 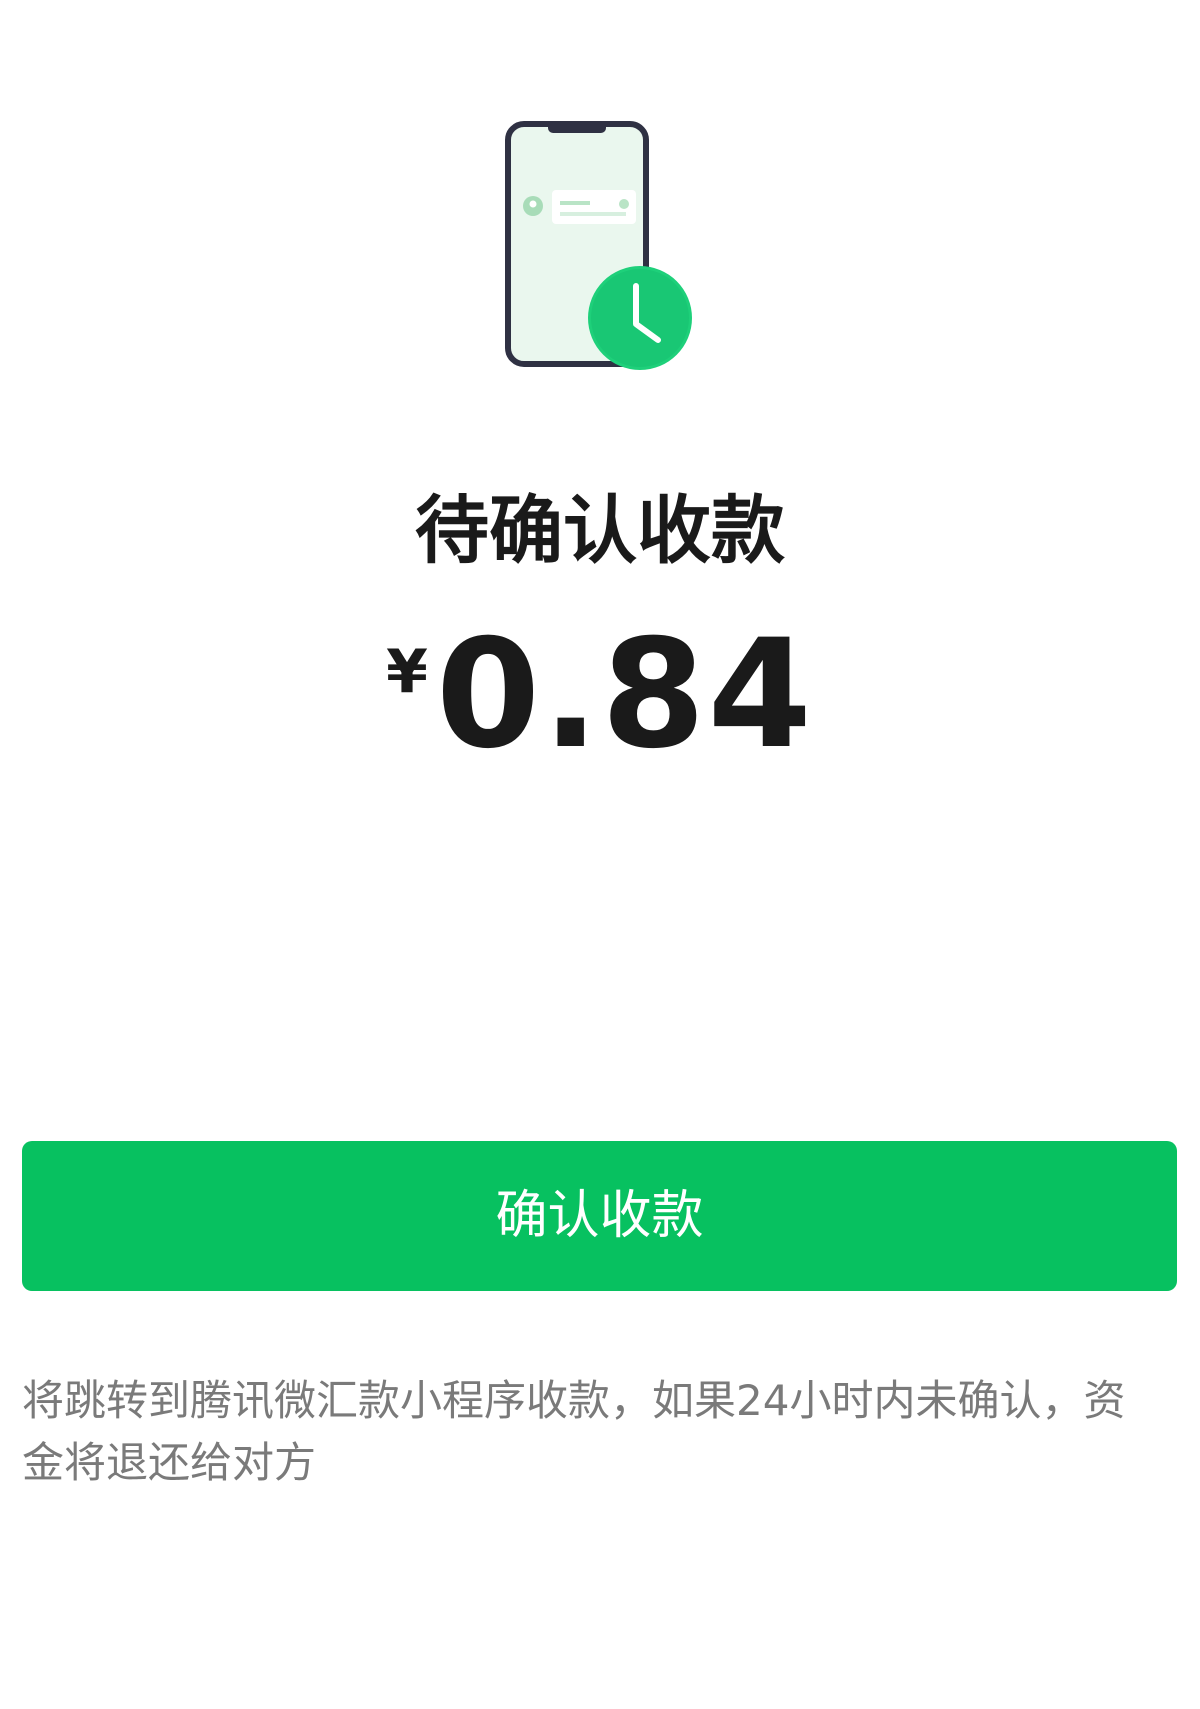 I want to click on phone-pending-clock-icon, so click(x=600, y=248).